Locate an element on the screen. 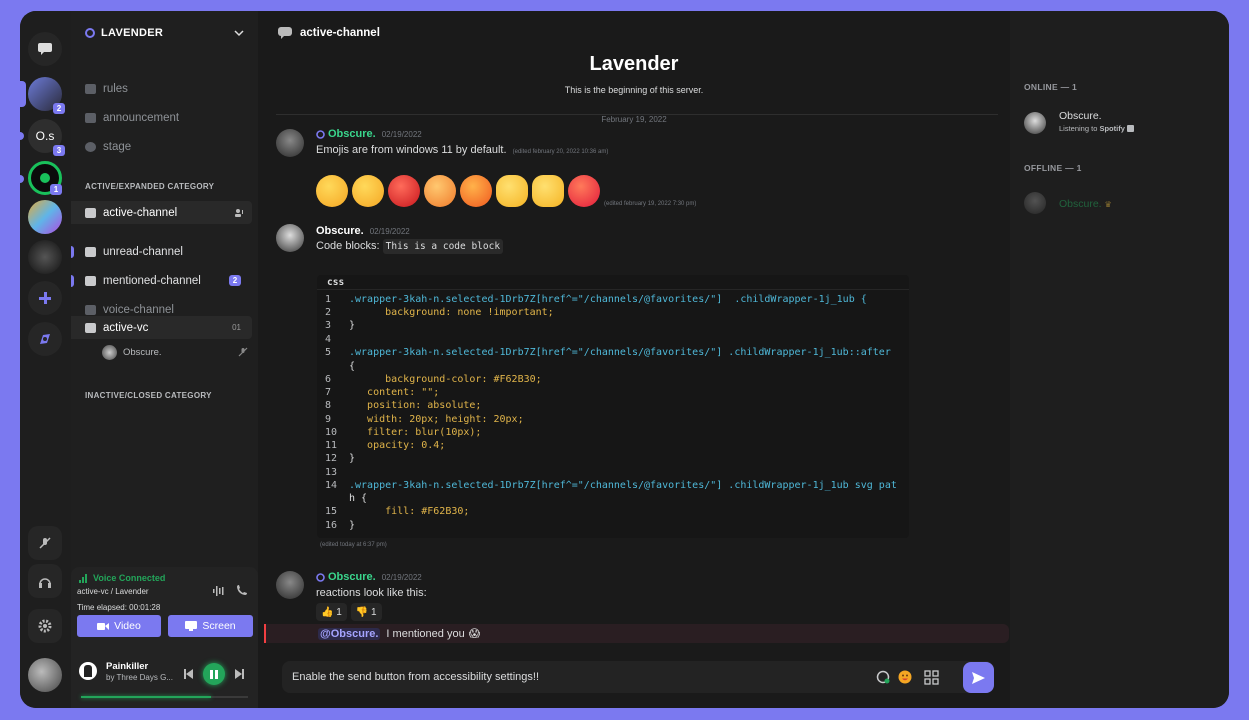 The image size is (1249, 720). mention-message: @Obscure. I mentioned you 😱 is located at coordinates (636, 633).